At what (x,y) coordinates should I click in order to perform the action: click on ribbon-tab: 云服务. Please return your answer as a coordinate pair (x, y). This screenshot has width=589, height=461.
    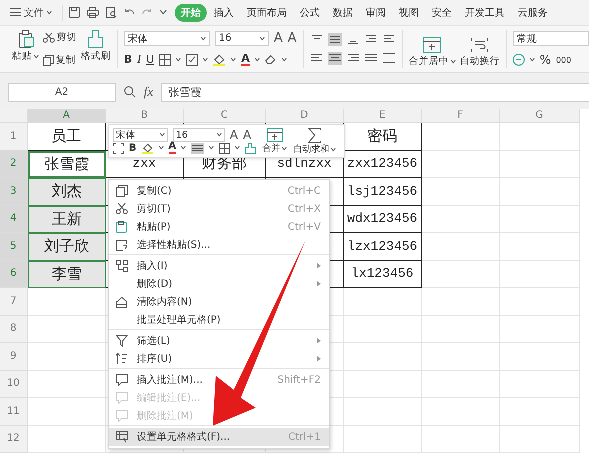
    Looking at the image, I should click on (533, 13).